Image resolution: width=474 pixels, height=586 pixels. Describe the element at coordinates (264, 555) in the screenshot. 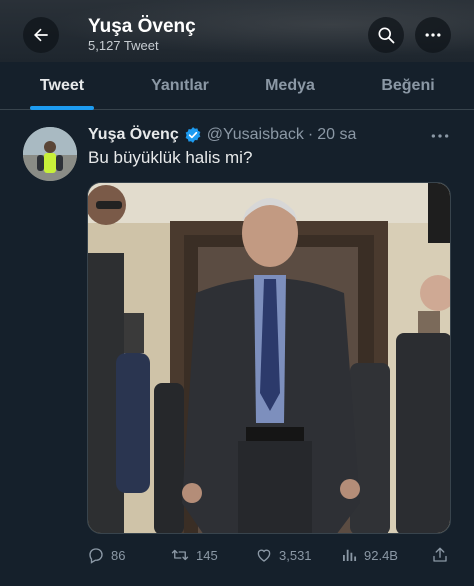

I see `like-icon` at that location.